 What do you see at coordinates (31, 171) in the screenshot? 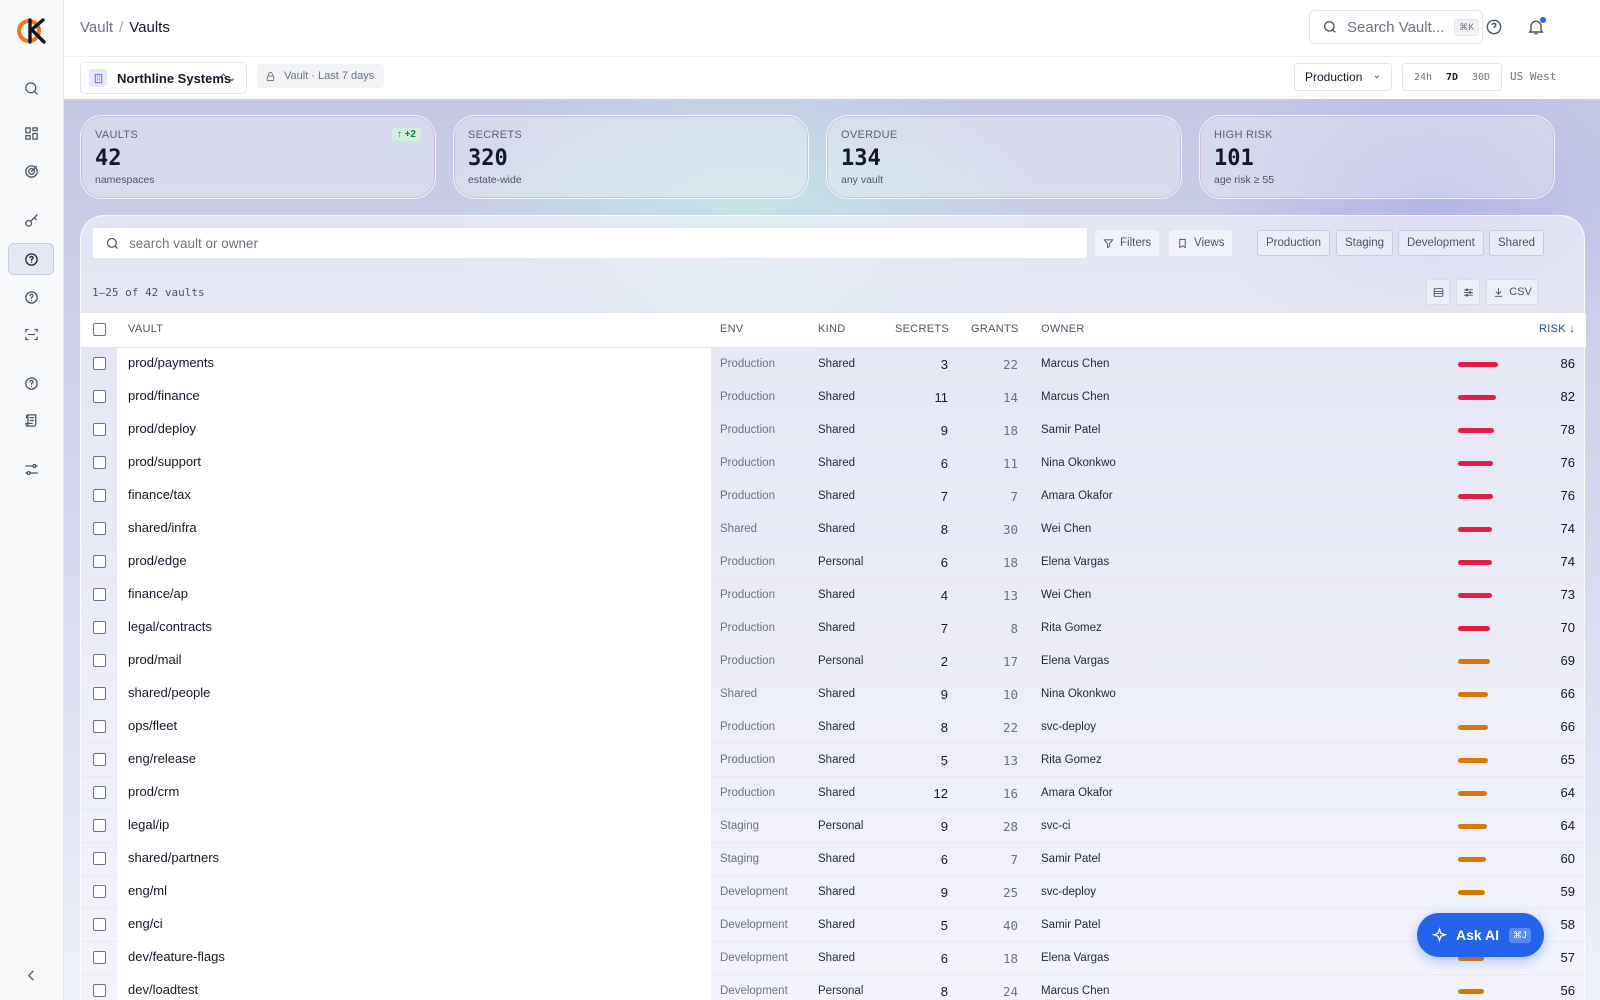
I see `target-icon` at bounding box center [31, 171].